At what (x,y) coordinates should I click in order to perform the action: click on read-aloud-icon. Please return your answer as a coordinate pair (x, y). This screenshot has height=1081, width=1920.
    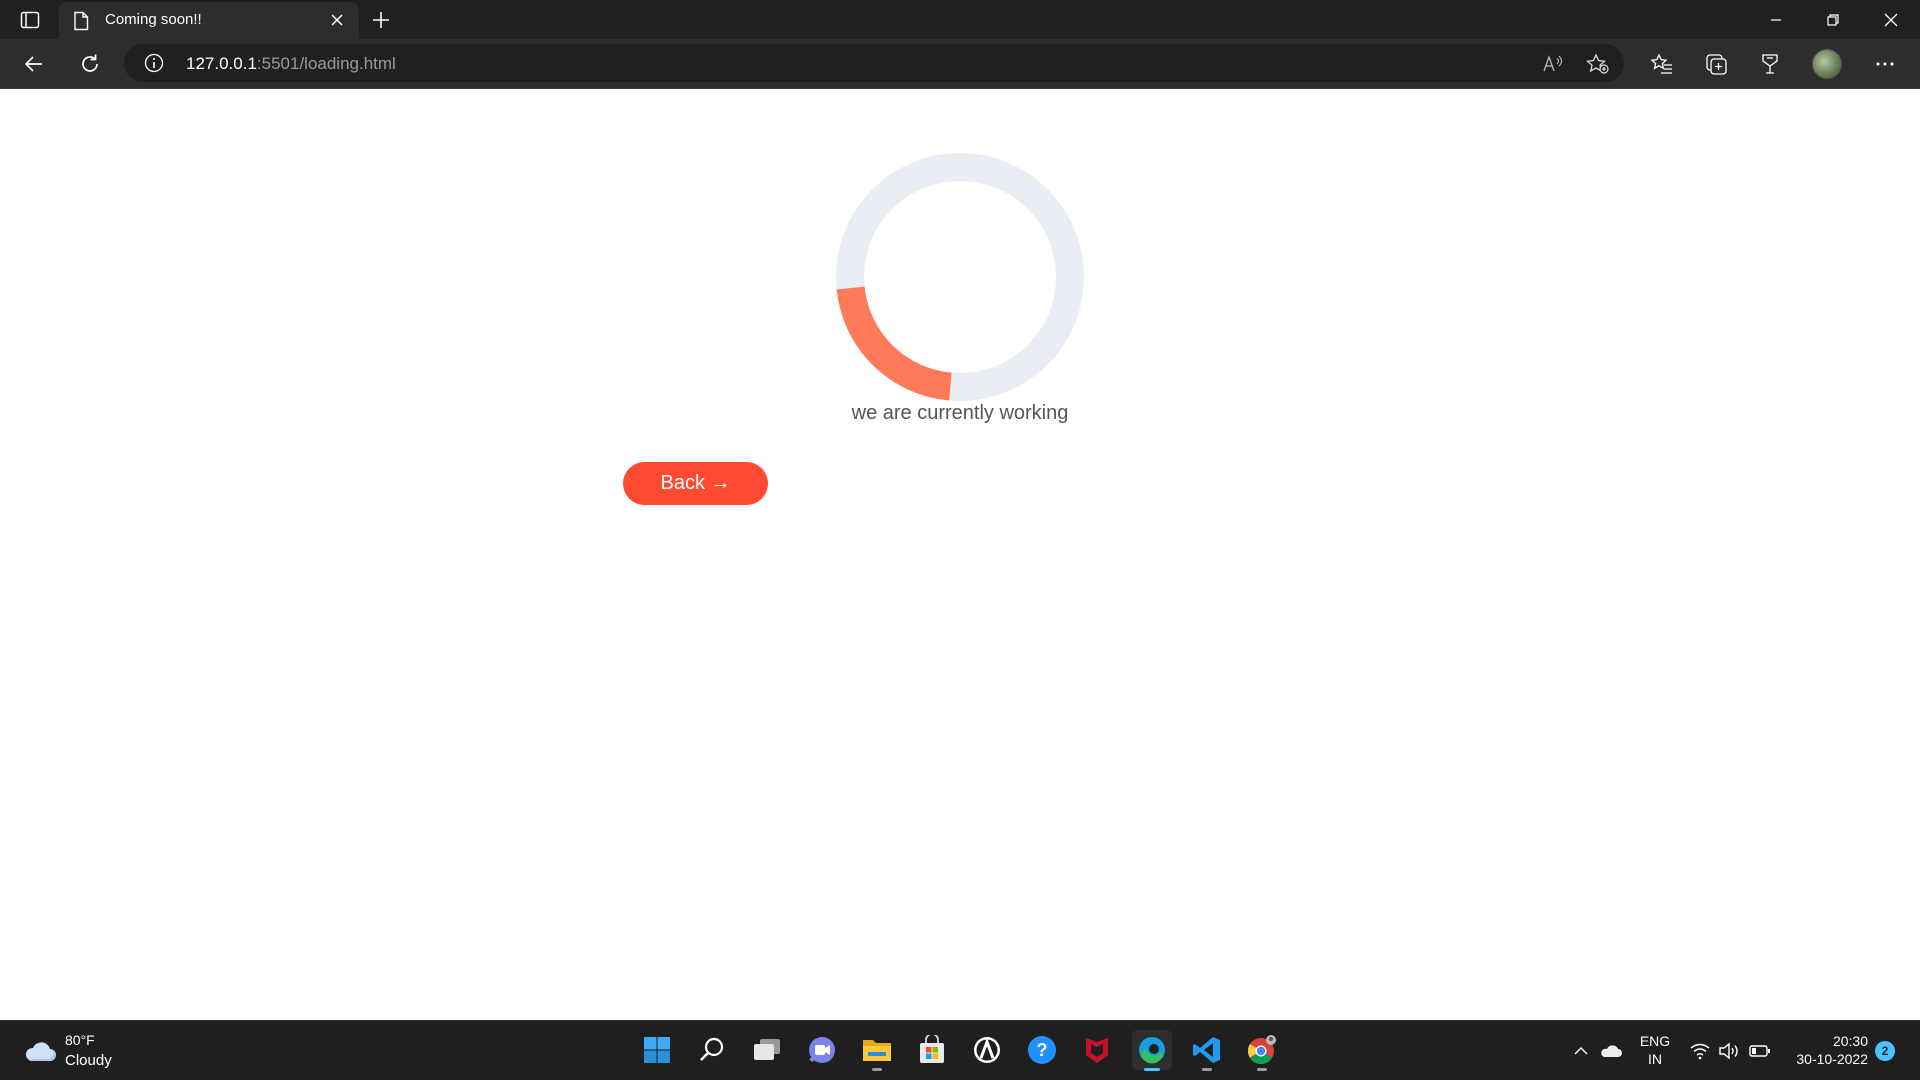
    Looking at the image, I should click on (1553, 64).